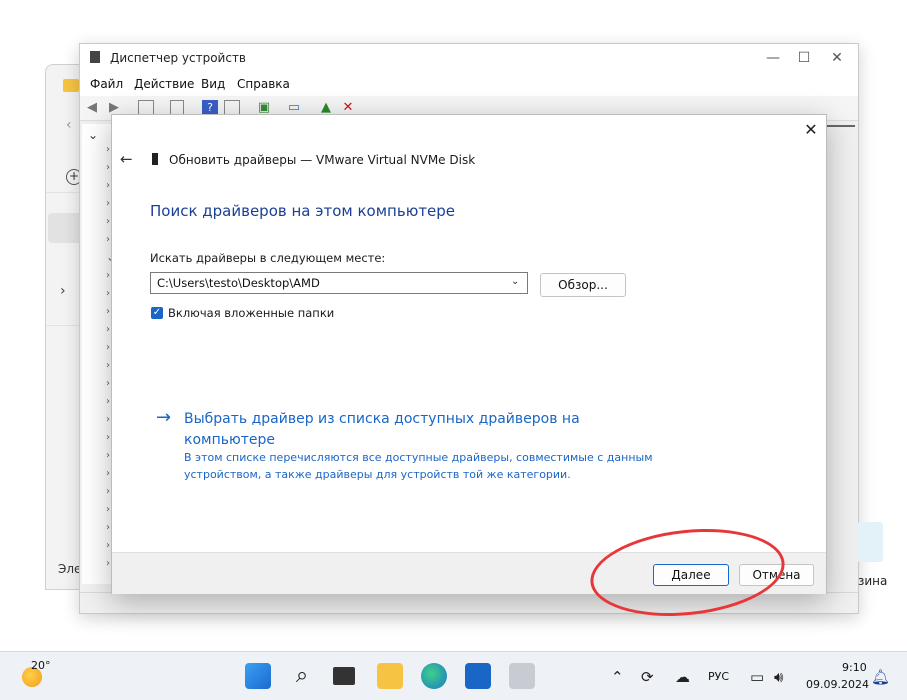  Describe the element at coordinates (106, 84) in the screenshot. I see `menu-file: Файл` at that location.